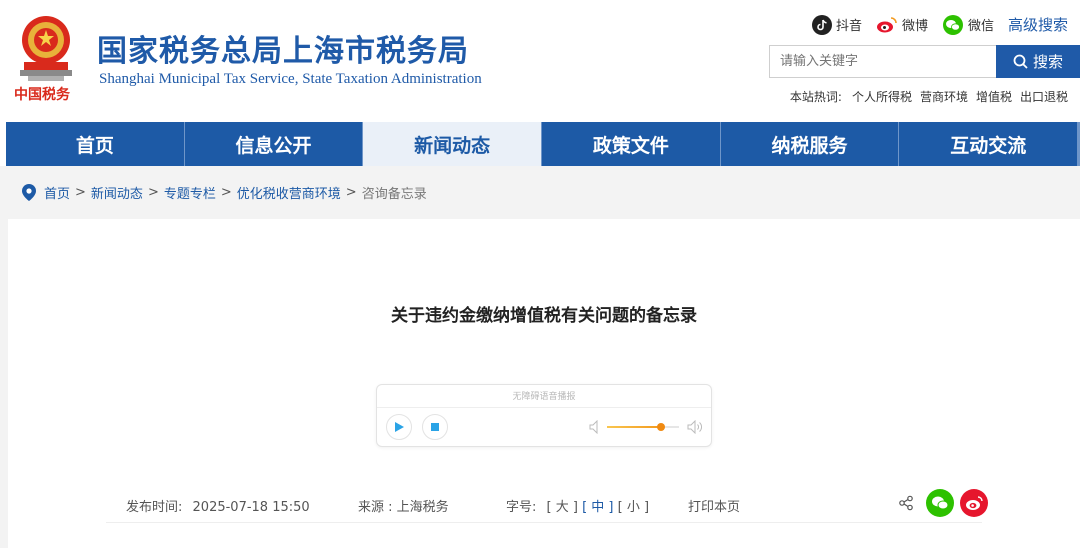 The height and width of the screenshot is (548, 1080). I want to click on hot-keyword: 出口退税, so click(1044, 96).